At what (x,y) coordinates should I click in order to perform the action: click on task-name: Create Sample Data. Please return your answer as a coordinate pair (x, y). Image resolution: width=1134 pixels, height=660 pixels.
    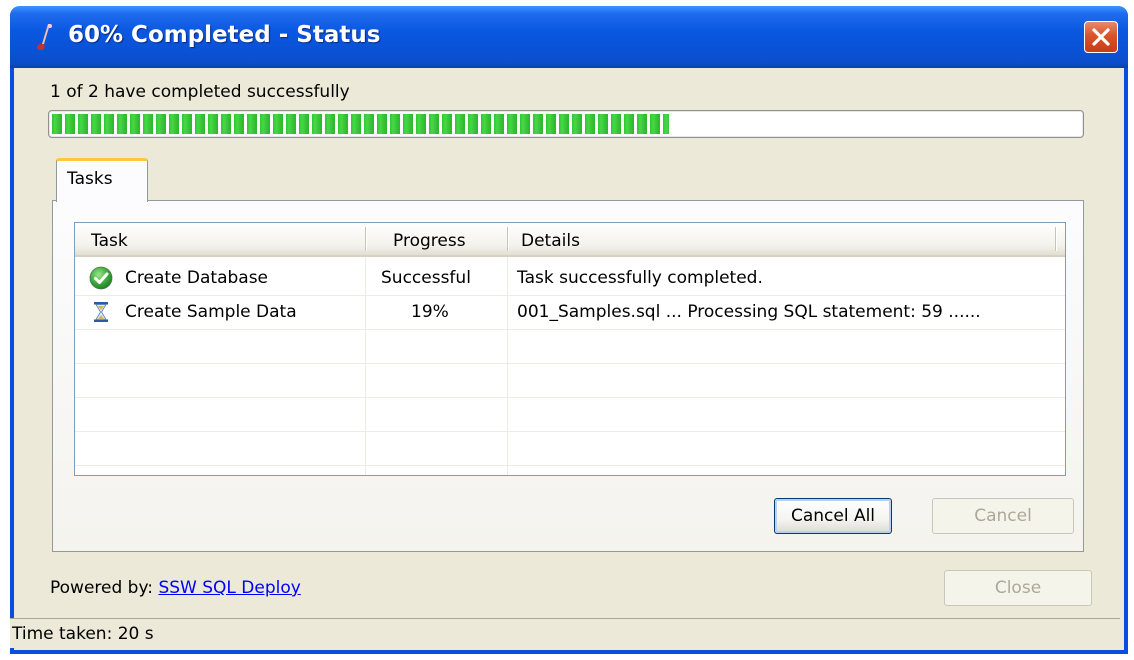
    Looking at the image, I should click on (211, 312).